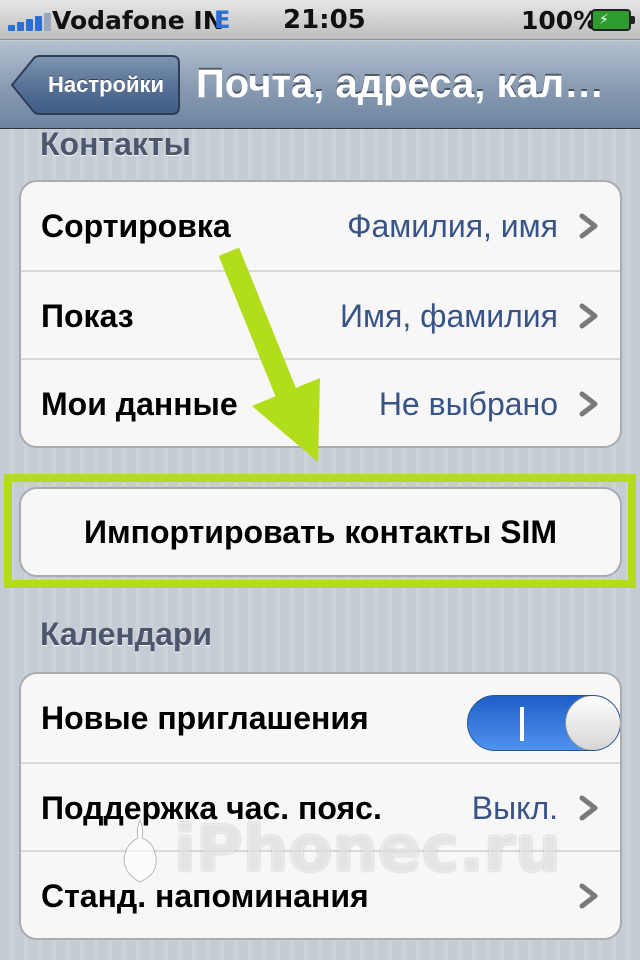 This screenshot has height=960, width=640. What do you see at coordinates (87, 316) in the screenshot?
I see `row-label: Показ` at bounding box center [87, 316].